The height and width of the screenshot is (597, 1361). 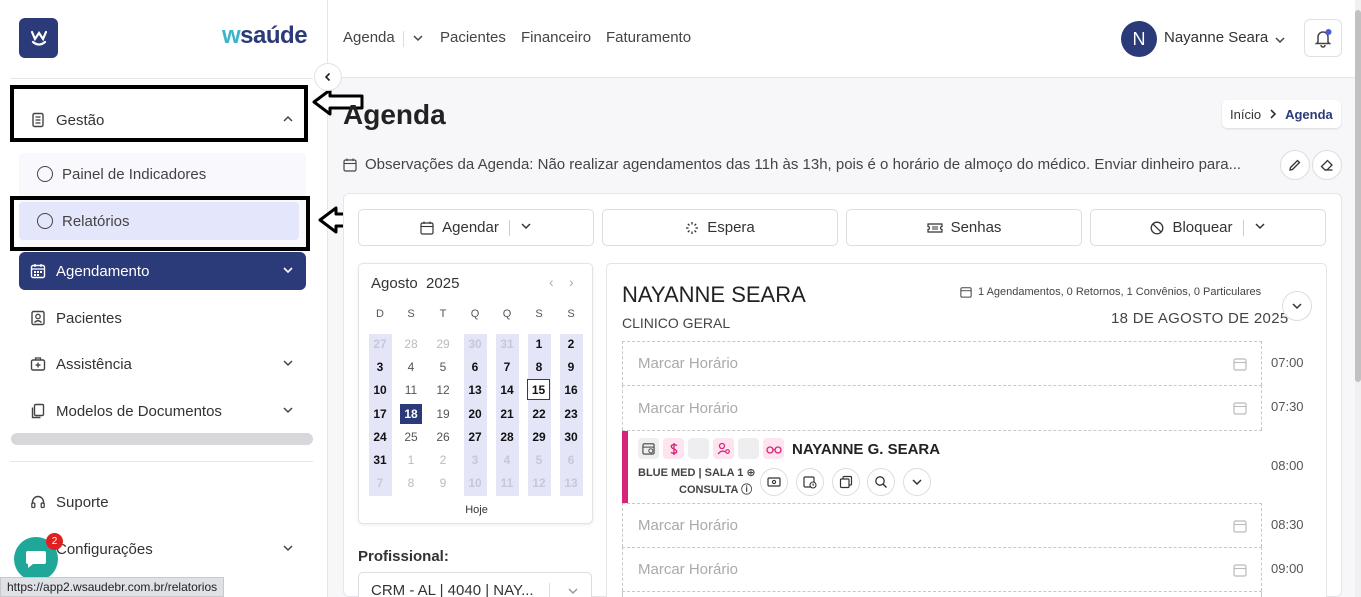 I want to click on breadcrumb-home: Início, so click(x=1245, y=114).